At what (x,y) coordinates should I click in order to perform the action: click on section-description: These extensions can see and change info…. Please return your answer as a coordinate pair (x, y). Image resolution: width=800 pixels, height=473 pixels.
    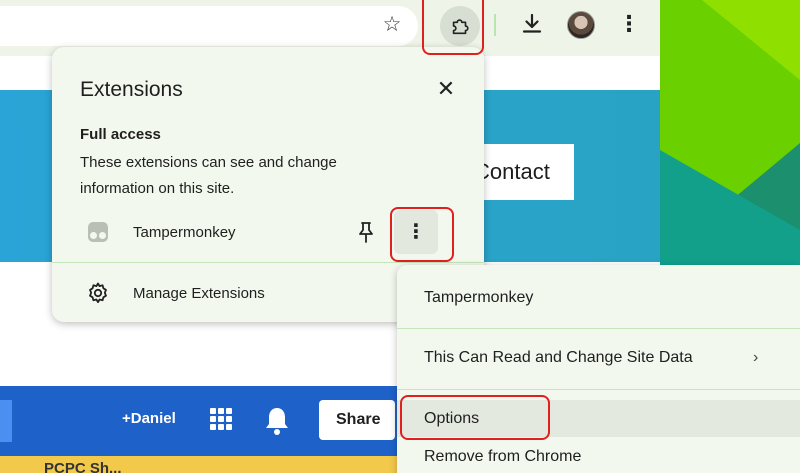
    Looking at the image, I should click on (208, 175).